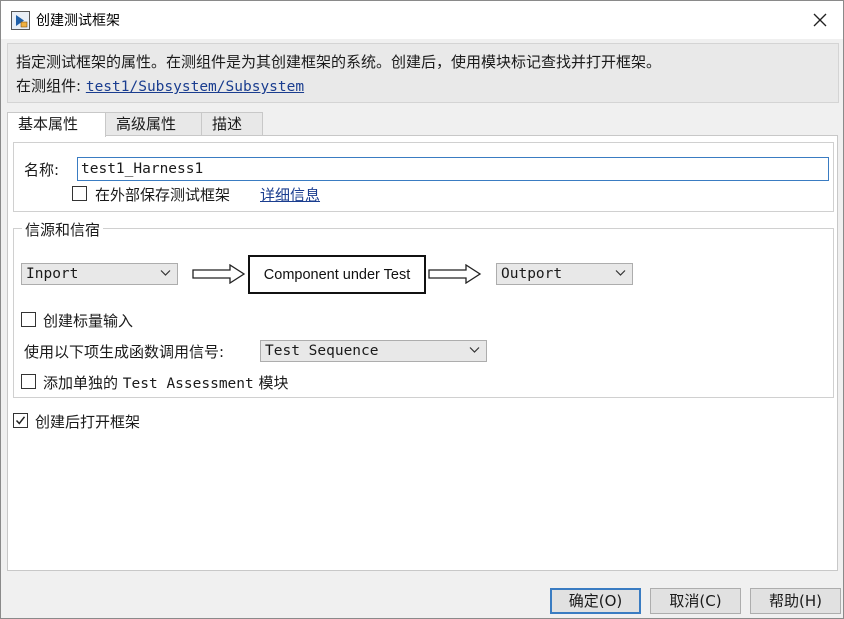  What do you see at coordinates (99, 274) in the screenshot?
I see `source-select: Inport` at bounding box center [99, 274].